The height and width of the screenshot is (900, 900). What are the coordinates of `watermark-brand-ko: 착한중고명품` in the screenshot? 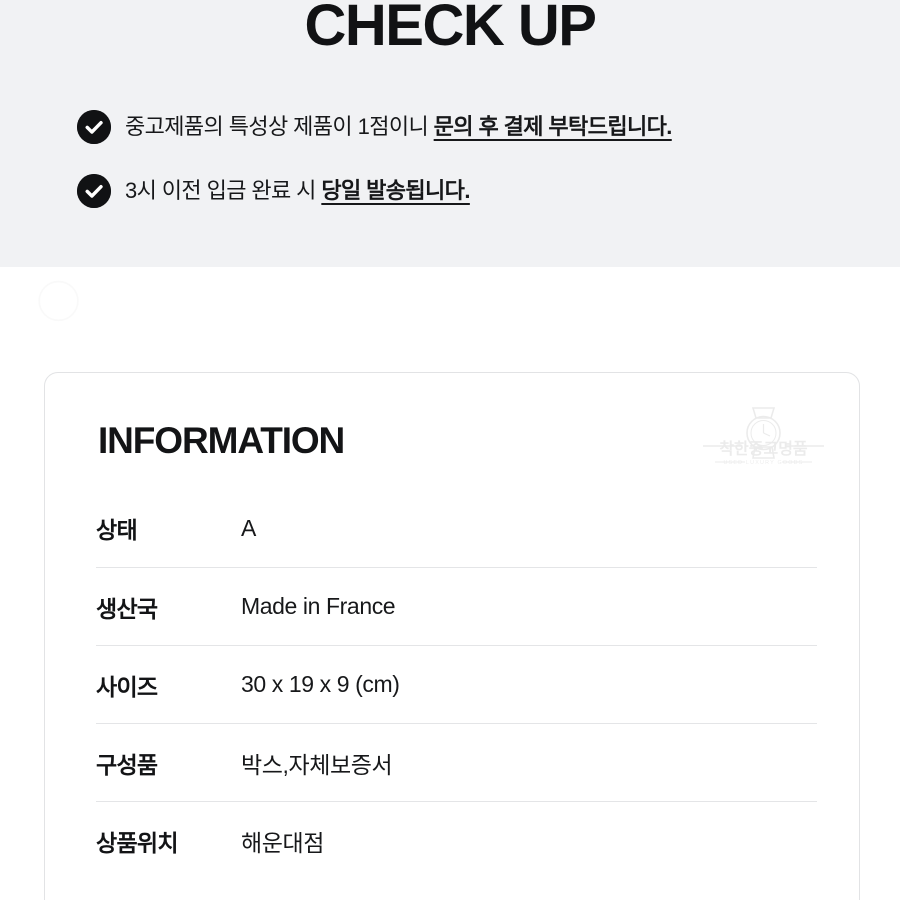 It's located at (763, 448).